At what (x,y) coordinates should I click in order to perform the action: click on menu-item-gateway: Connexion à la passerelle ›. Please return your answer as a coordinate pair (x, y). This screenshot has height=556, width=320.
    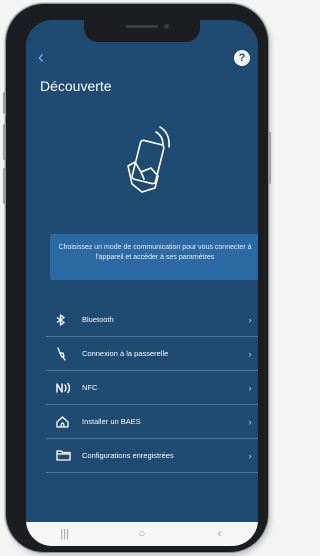
    Looking at the image, I should click on (152, 354).